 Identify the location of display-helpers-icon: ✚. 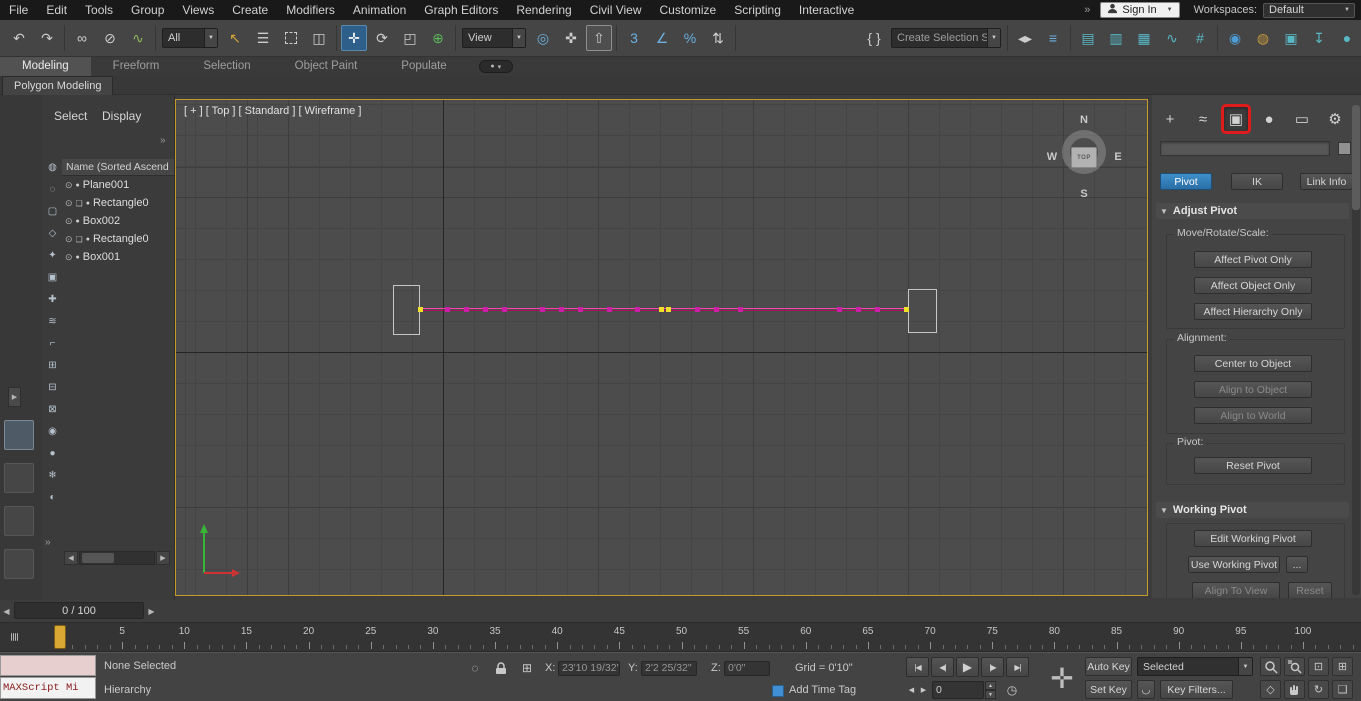
(52, 299).